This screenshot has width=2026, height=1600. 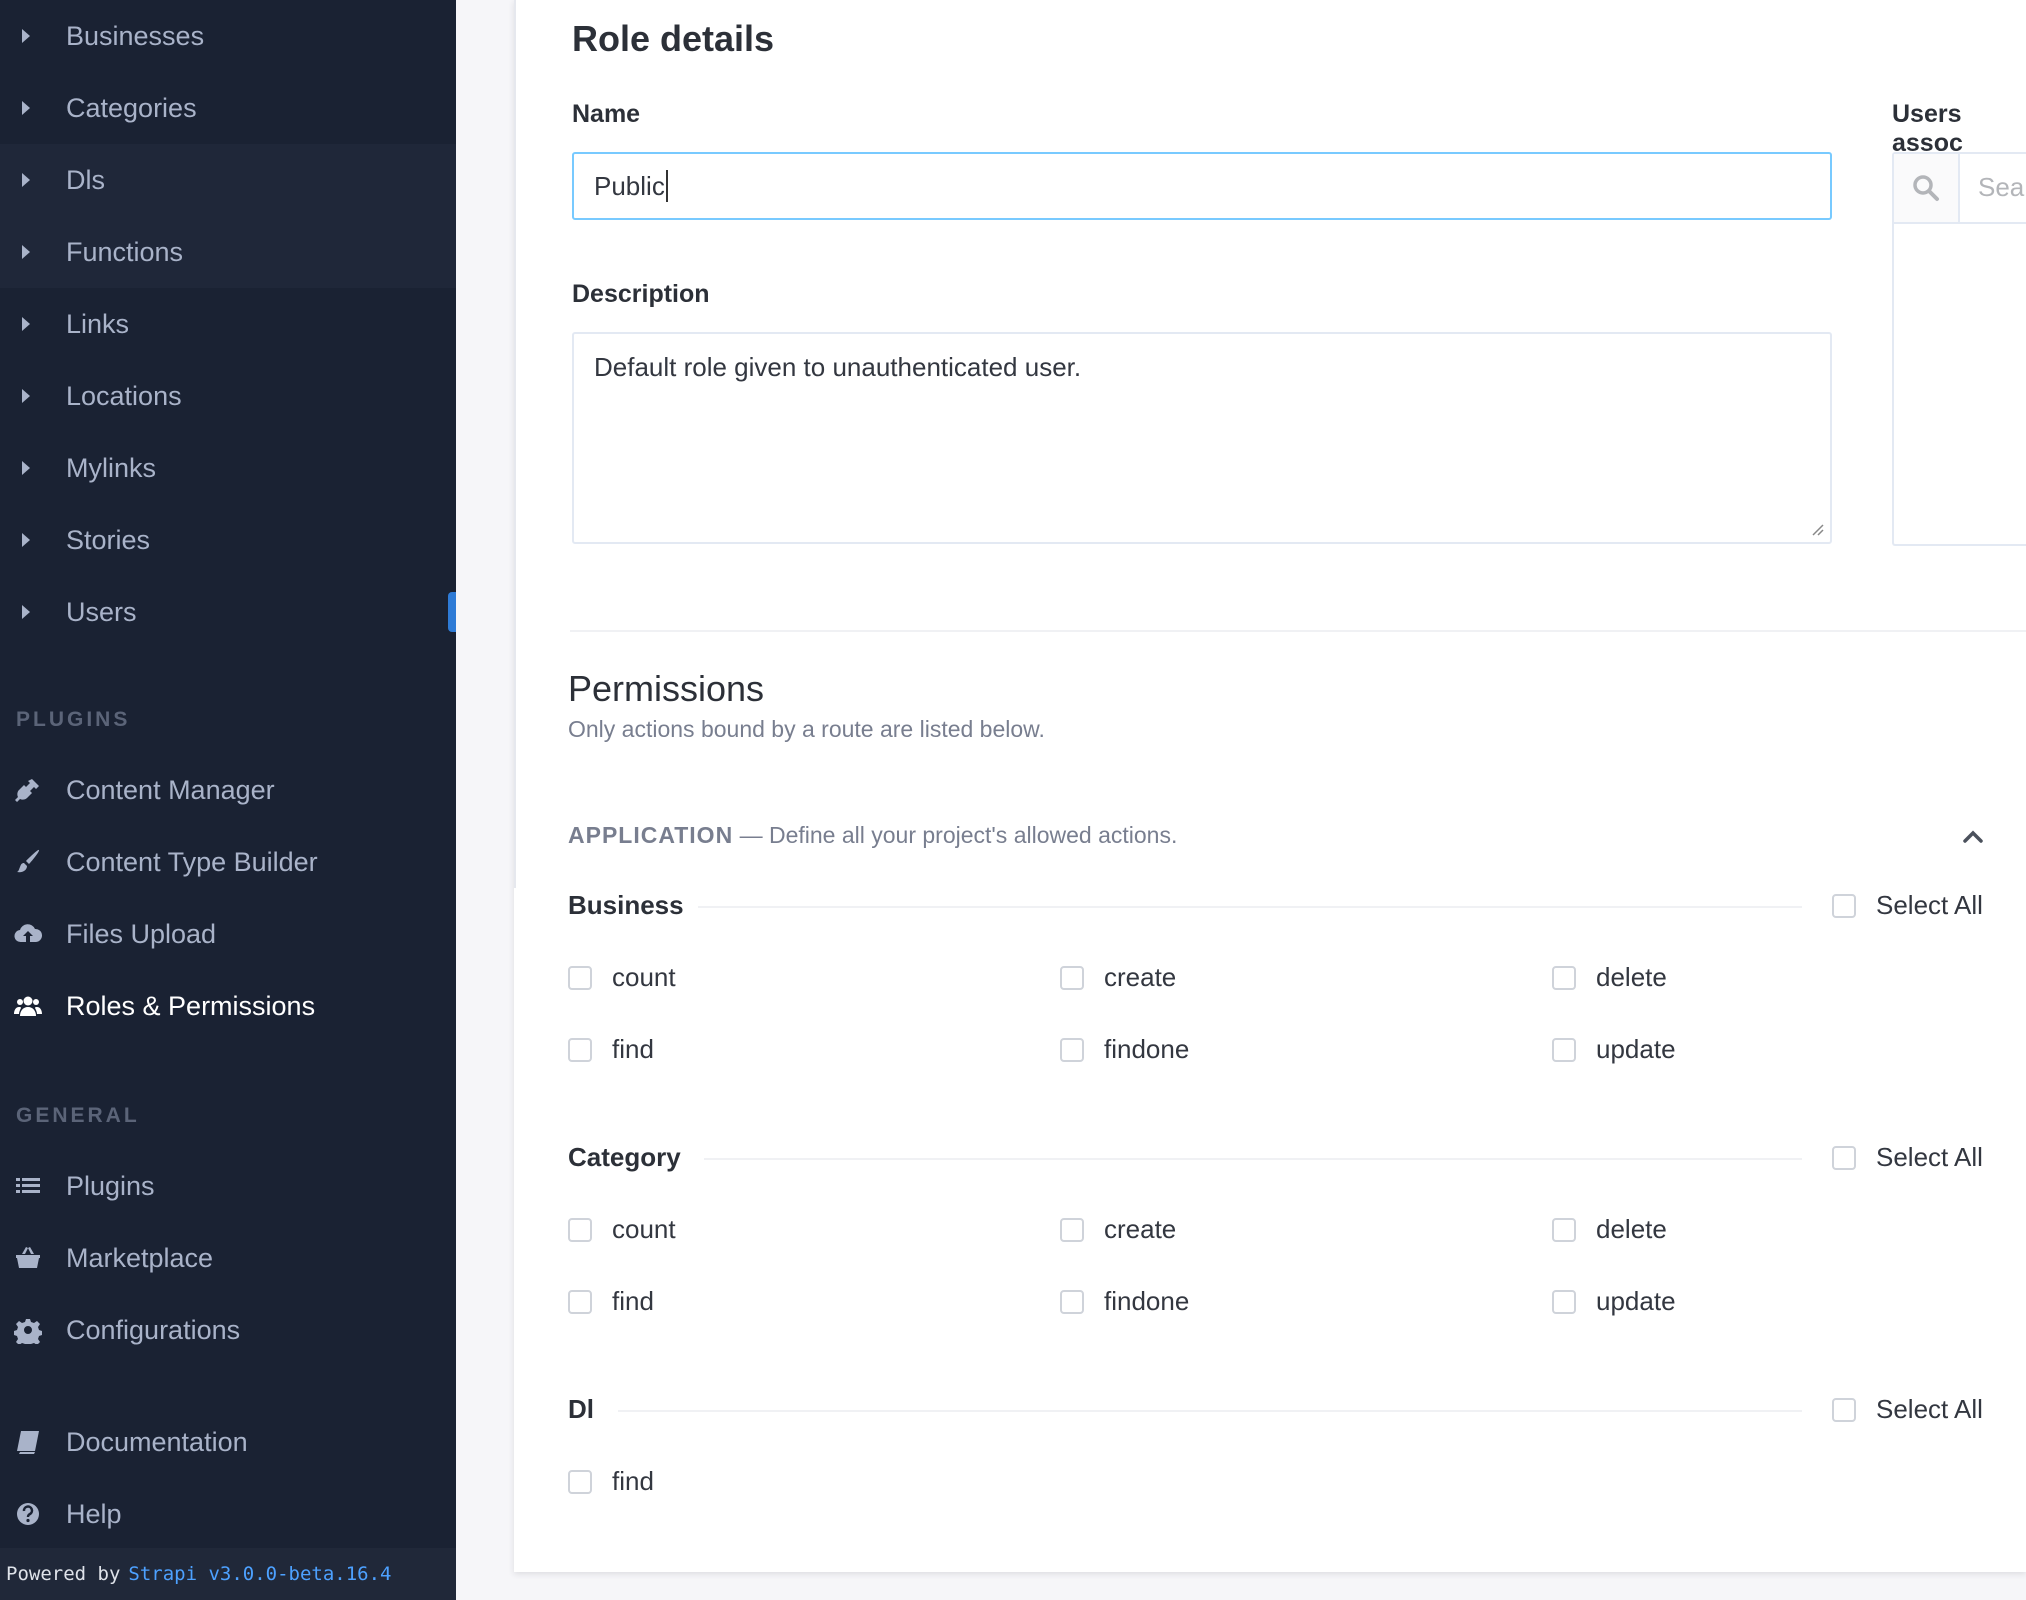 What do you see at coordinates (1202, 186) in the screenshot?
I see `name-input: Public` at bounding box center [1202, 186].